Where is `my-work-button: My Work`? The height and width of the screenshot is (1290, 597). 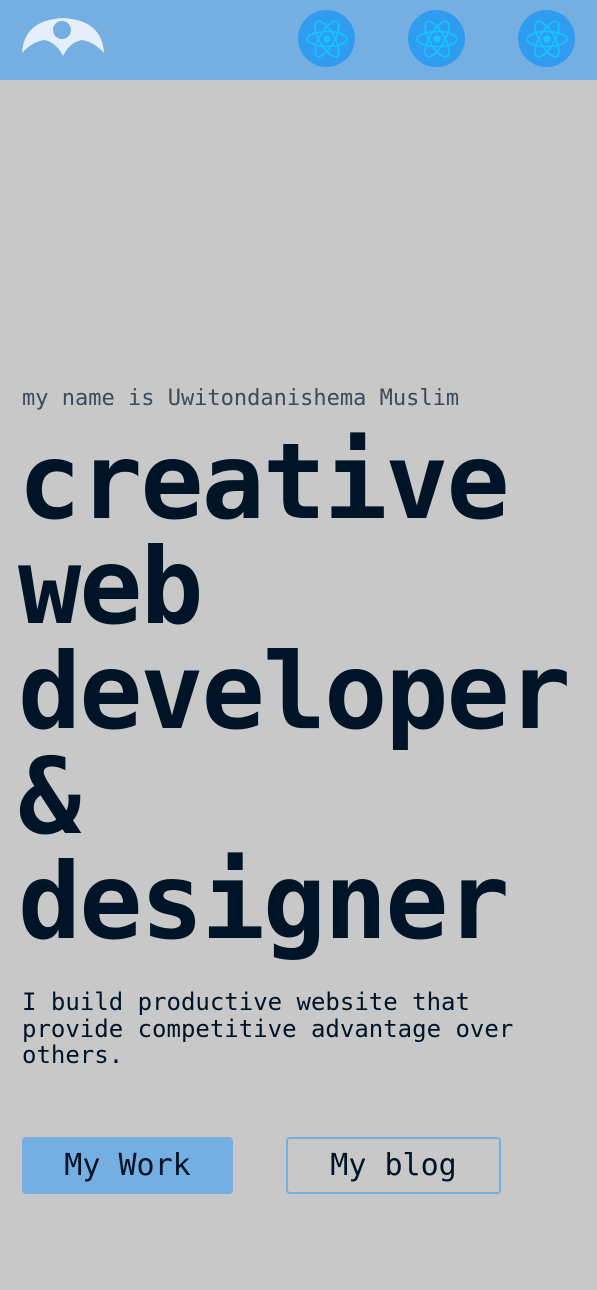 my-work-button: My Work is located at coordinates (127, 1165).